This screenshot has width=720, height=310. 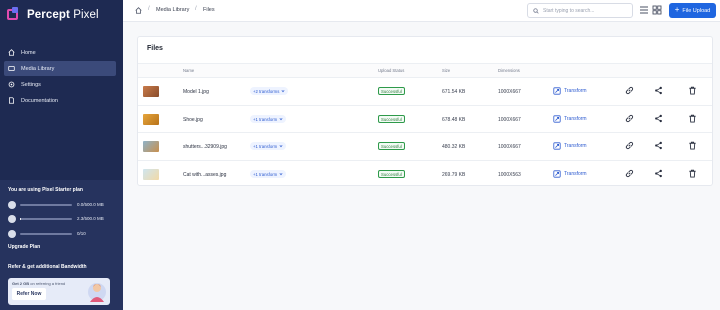 I want to click on file-name: Cat with...asses.jpg, so click(x=204, y=175).